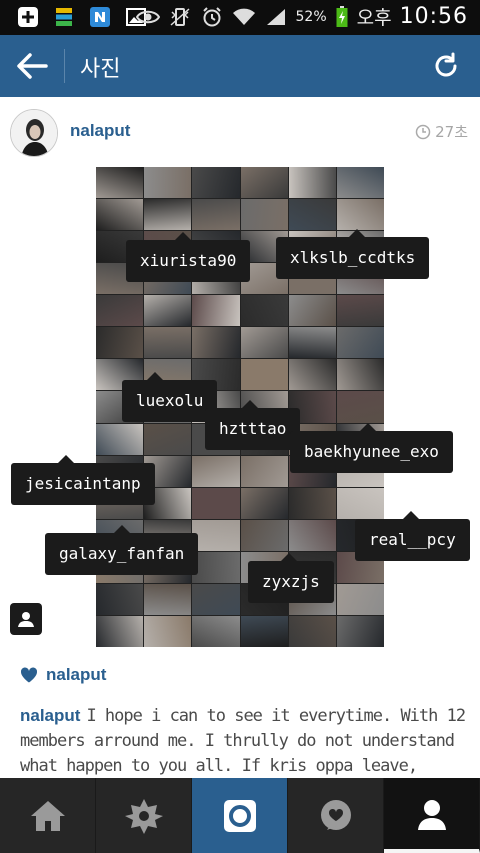 Image resolution: width=480 pixels, height=853 pixels. I want to click on user-tag: hztttao, so click(253, 425).